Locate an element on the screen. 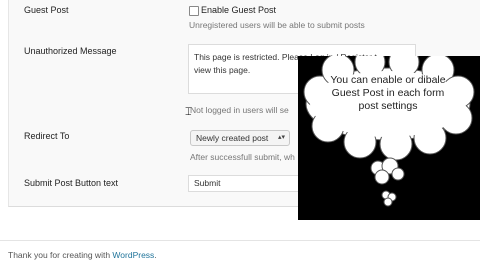 This screenshot has height=270, width=480. redirect-to-select: Newly created post ▴▾ is located at coordinates (240, 138).